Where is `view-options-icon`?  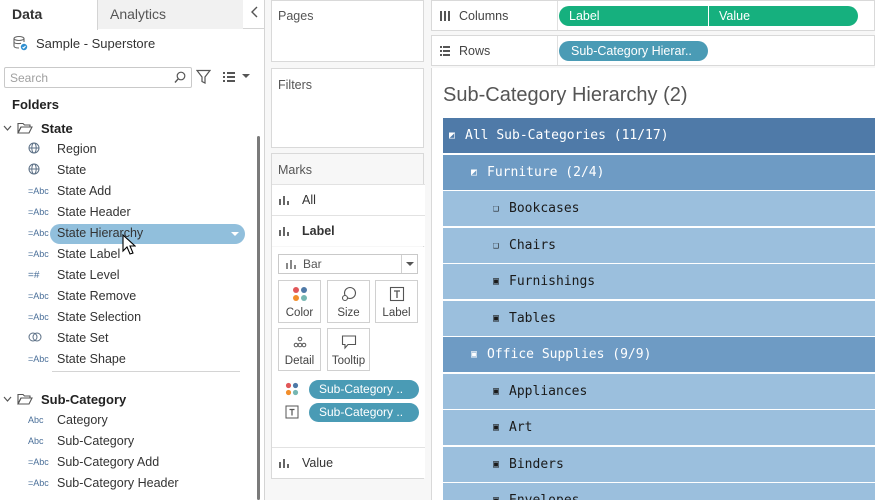
view-options-icon is located at coordinates (229, 77).